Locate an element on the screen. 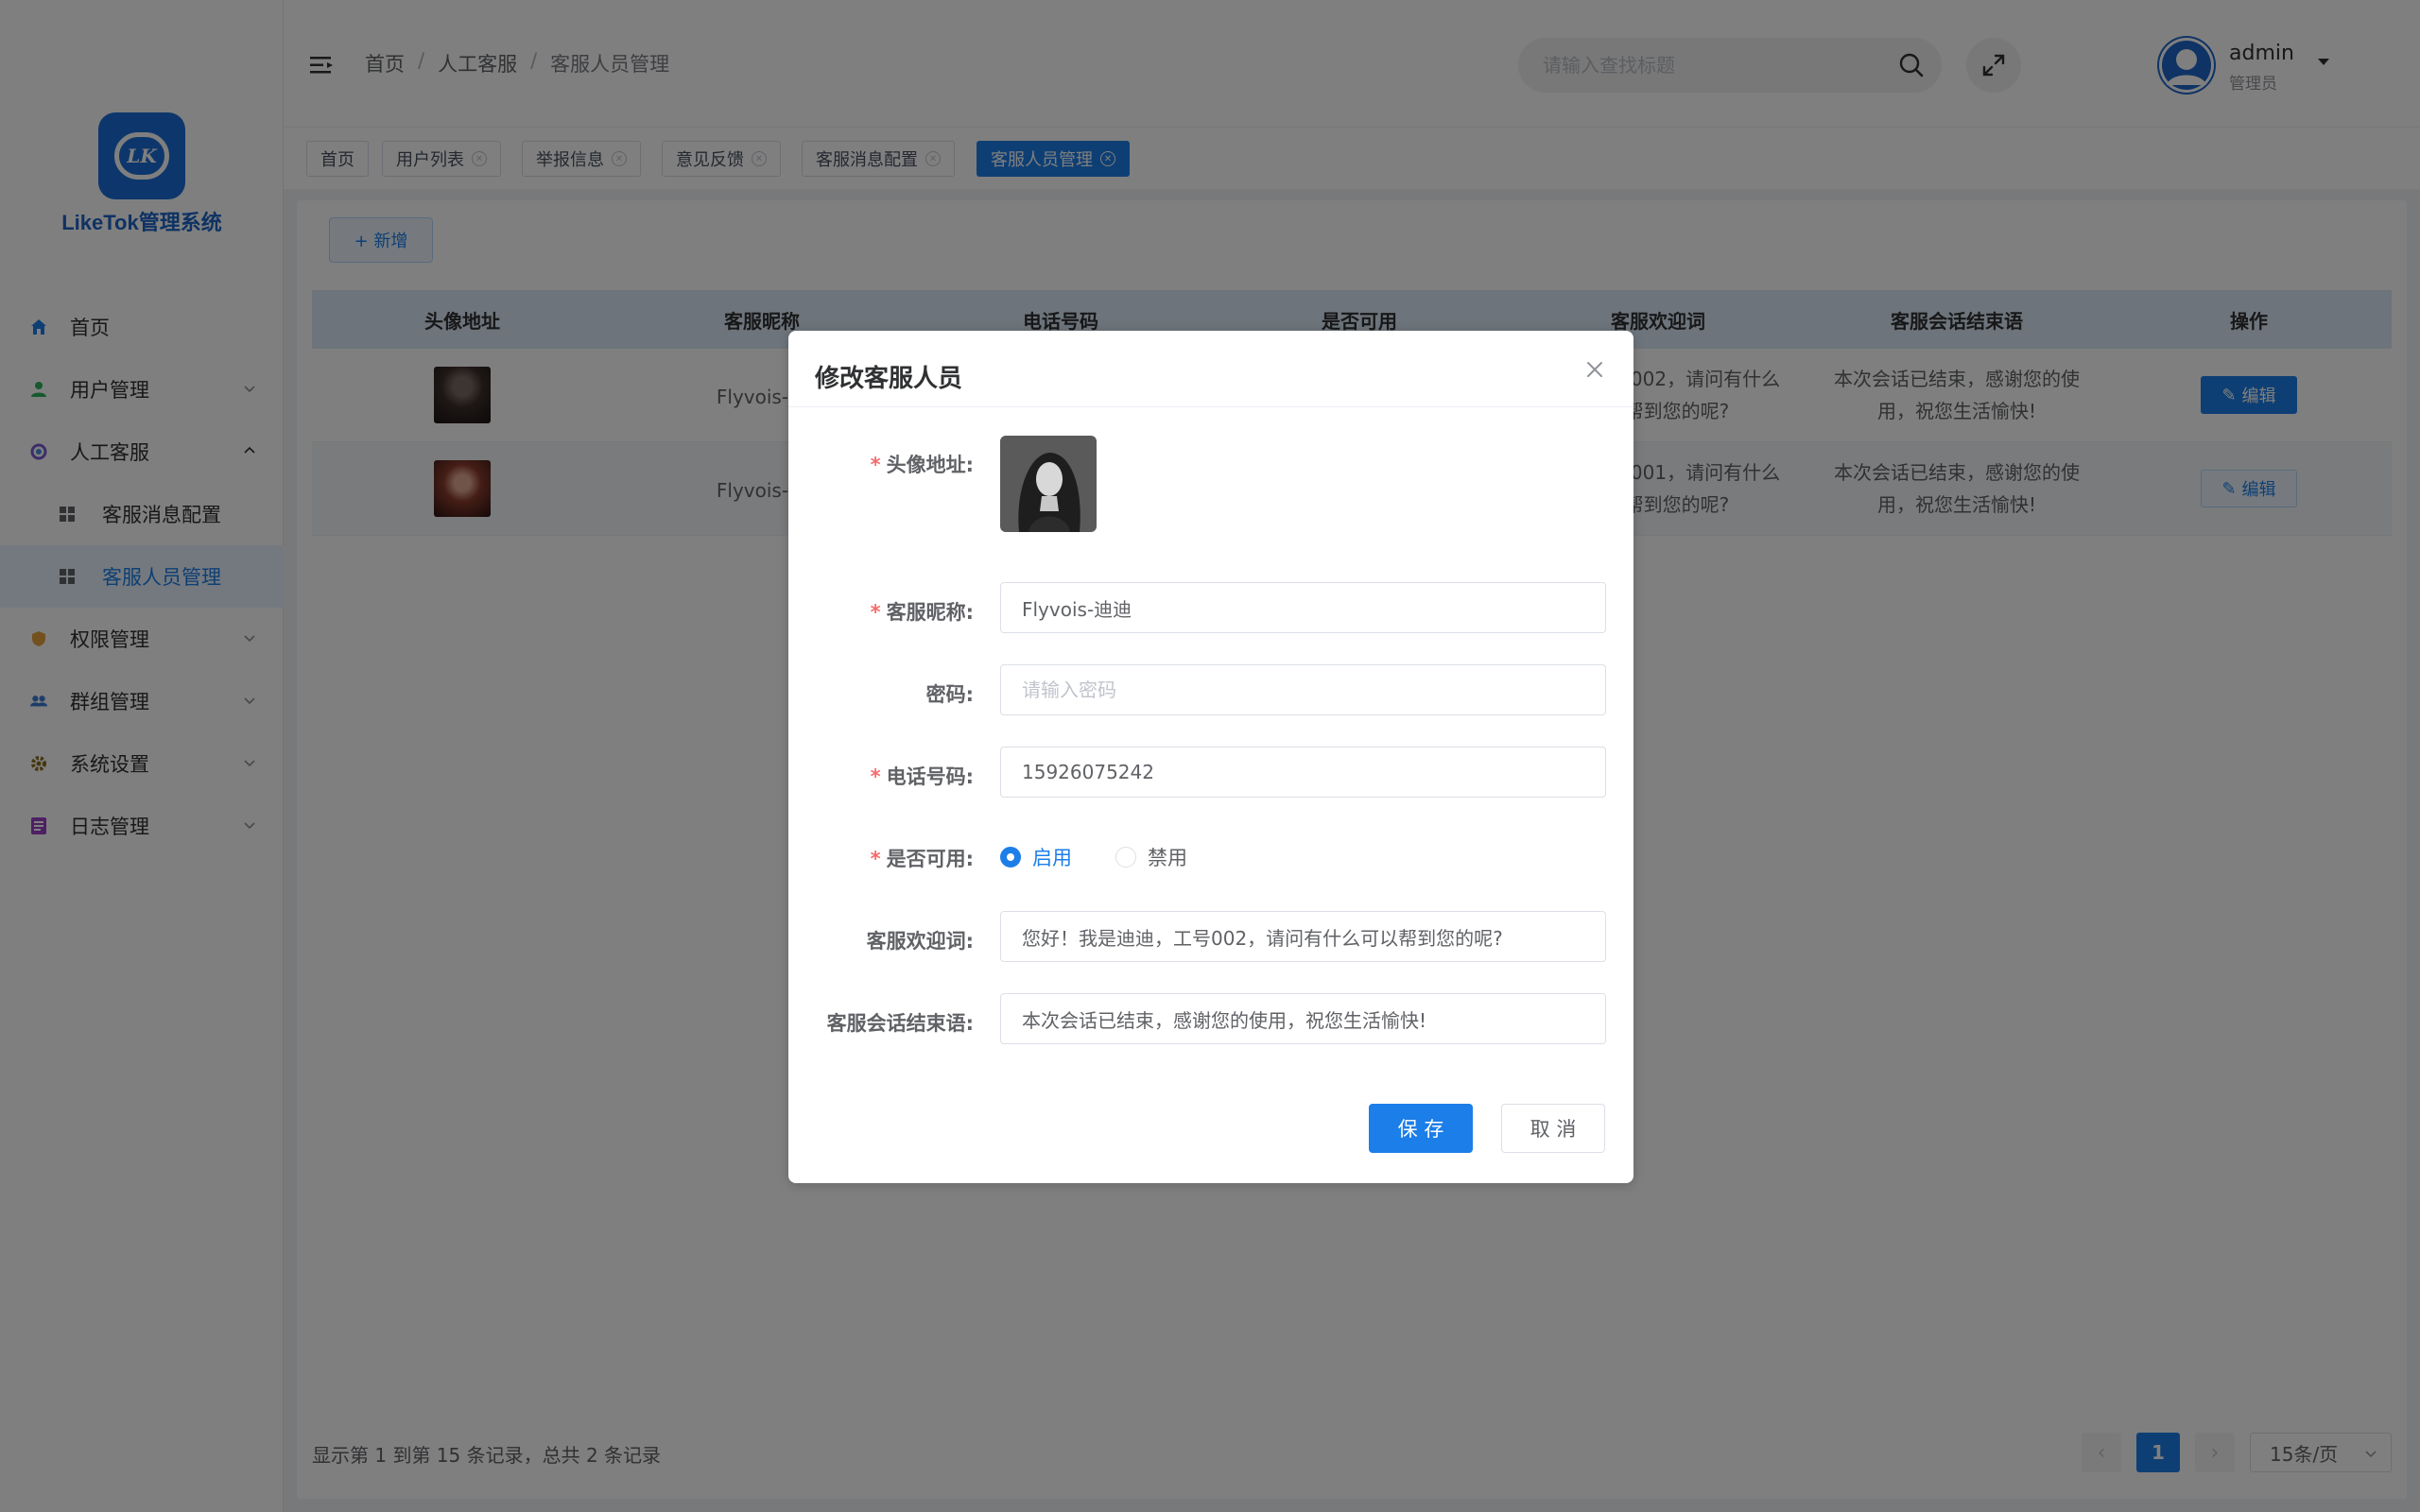  password-label: 密码: is located at coordinates (949, 694).